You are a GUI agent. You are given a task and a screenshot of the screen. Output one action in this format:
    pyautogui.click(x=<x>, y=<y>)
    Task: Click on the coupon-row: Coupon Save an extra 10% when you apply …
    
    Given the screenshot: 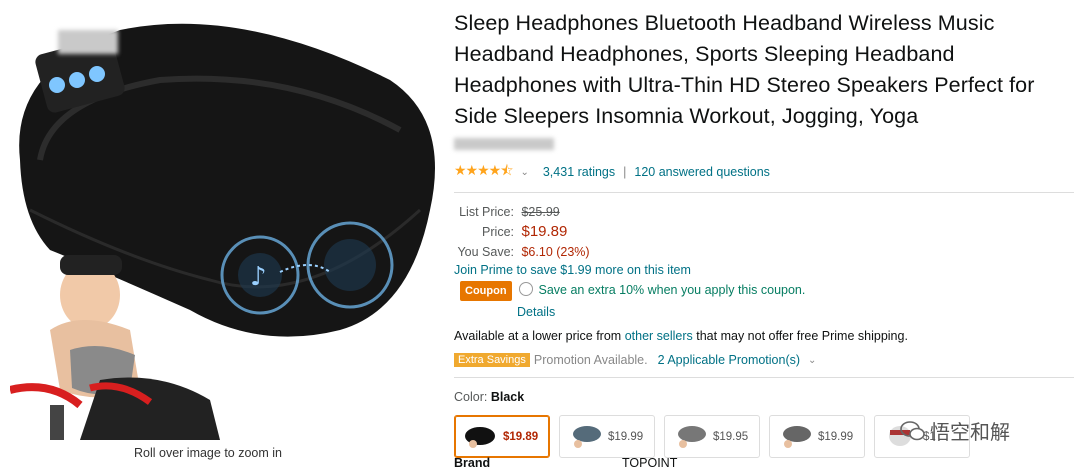 What is the action you would take?
    pyautogui.click(x=764, y=291)
    